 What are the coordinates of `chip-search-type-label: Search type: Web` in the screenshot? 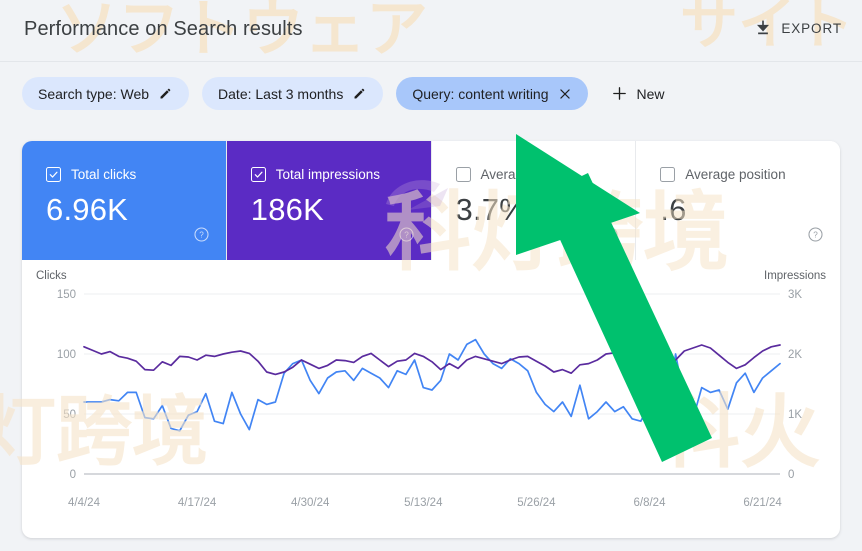 It's located at (94, 93).